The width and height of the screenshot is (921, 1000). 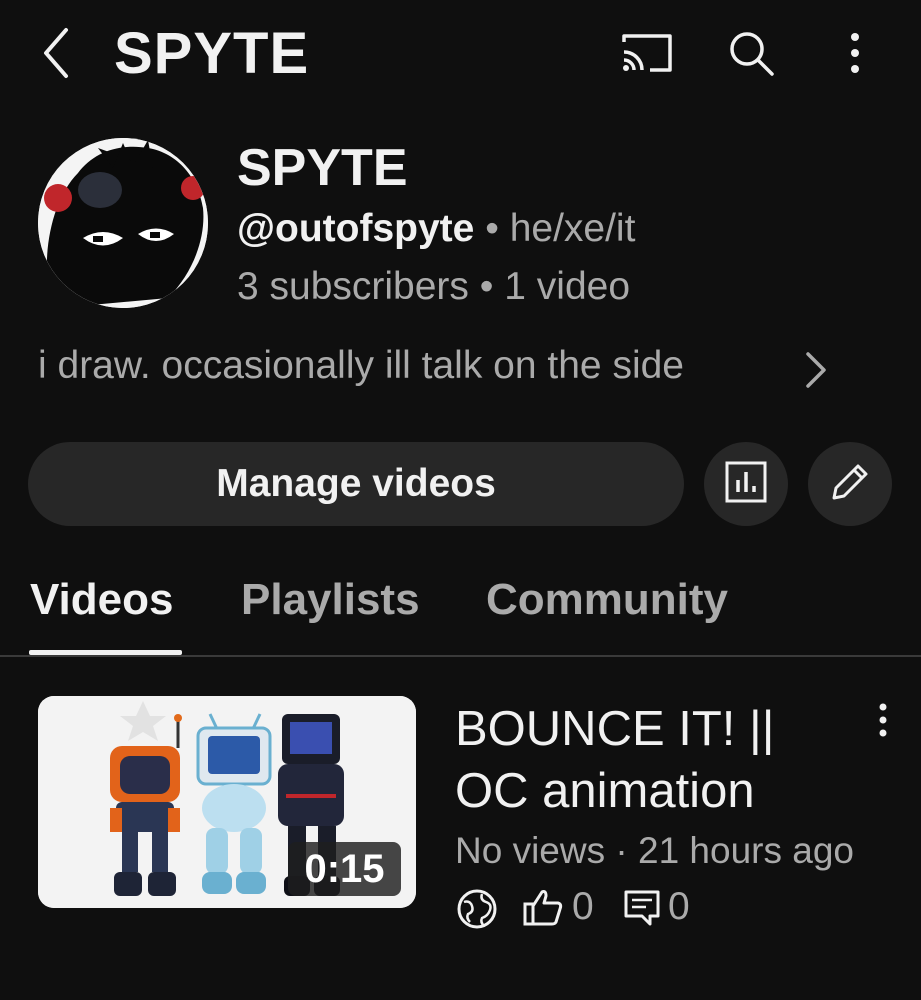 I want to click on app-title: SPYTE, so click(x=212, y=53).